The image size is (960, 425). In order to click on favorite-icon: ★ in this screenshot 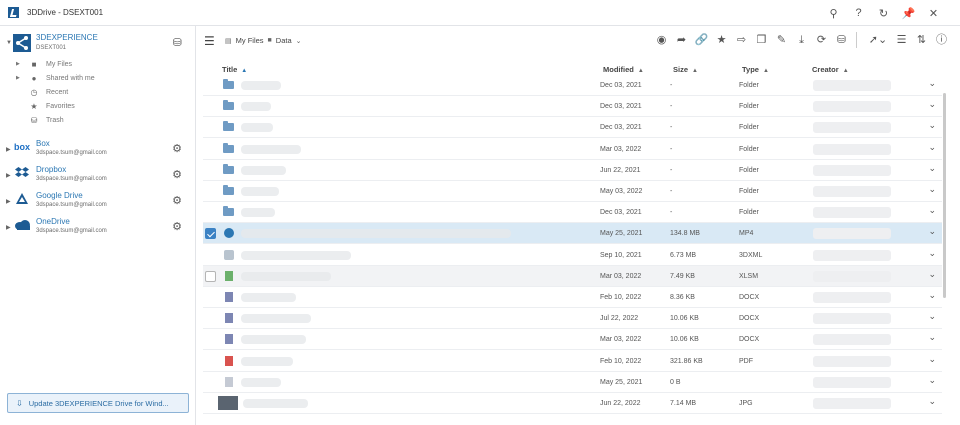, I will do `click(721, 40)`.